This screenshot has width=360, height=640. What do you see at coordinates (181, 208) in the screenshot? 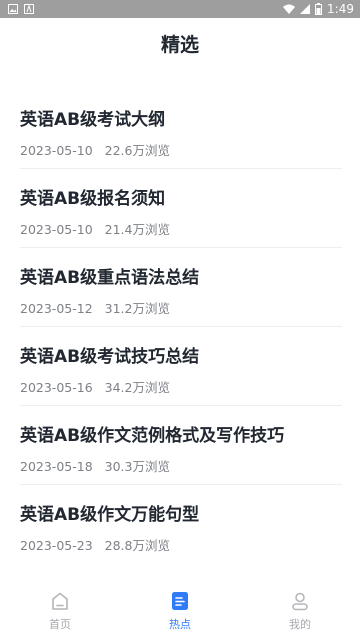
I see `list-item: 英语AB级报名须知 2023-05-10 21.4万浏览` at bounding box center [181, 208].